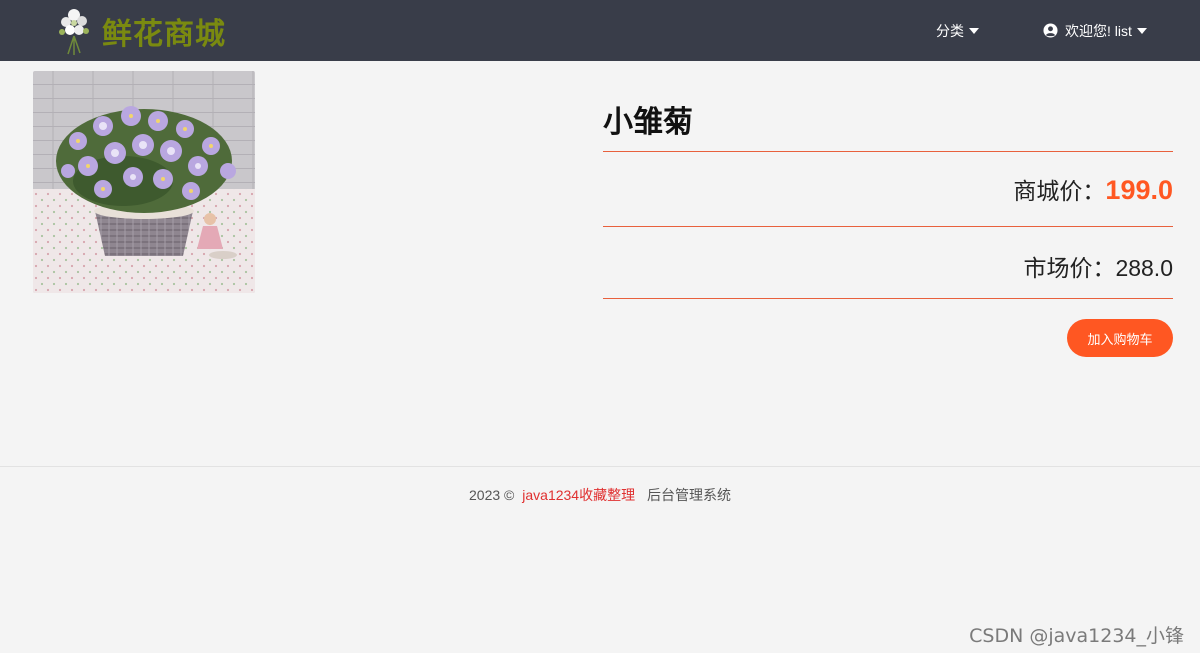  I want to click on brand-logo-link: 鲜花商城, so click(139, 31).